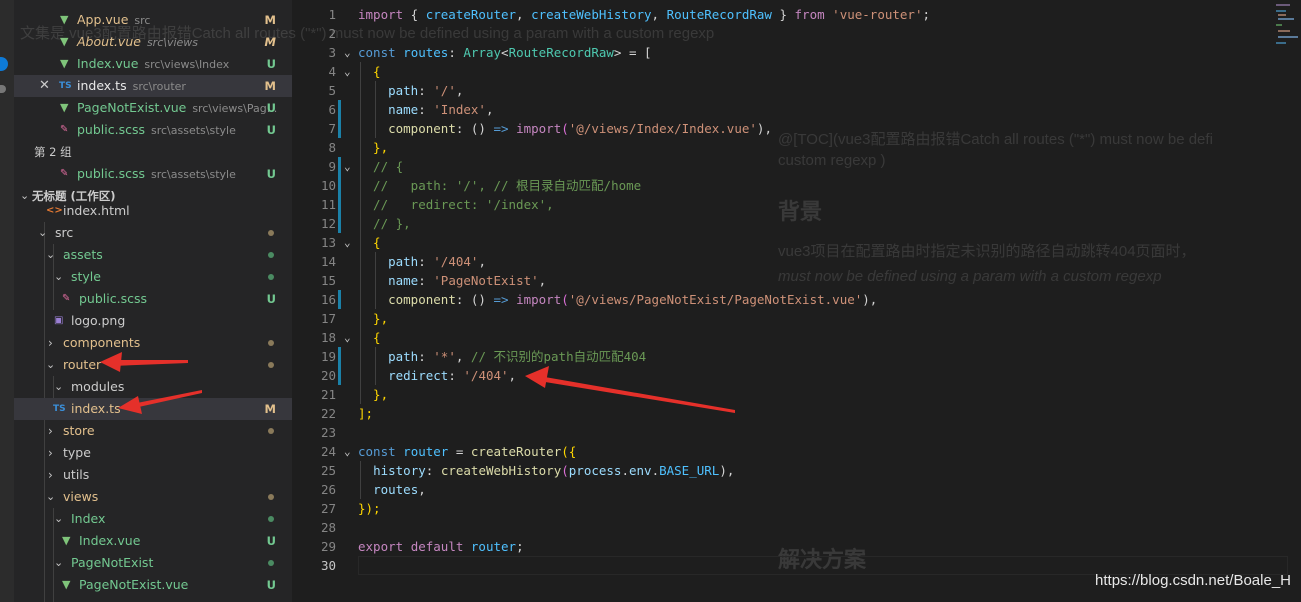 This screenshot has width=1301, height=602. I want to click on code-line-18: {, so click(369, 337).